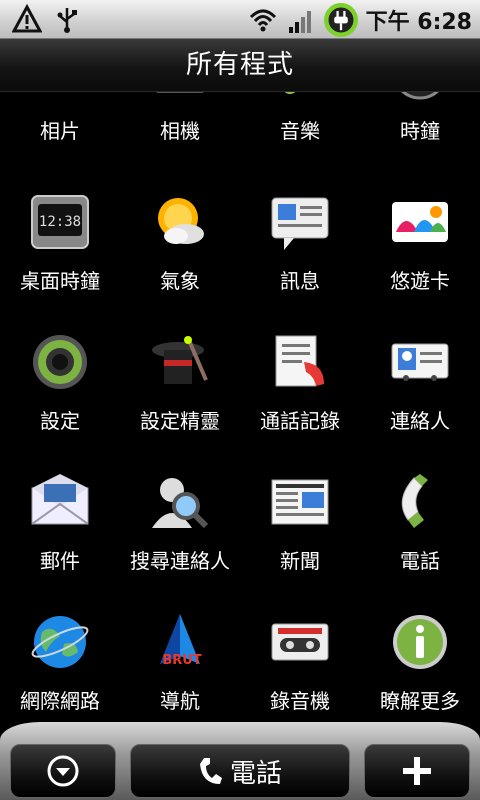  What do you see at coordinates (300, 701) in the screenshot?
I see `app-label: 錄音機` at bounding box center [300, 701].